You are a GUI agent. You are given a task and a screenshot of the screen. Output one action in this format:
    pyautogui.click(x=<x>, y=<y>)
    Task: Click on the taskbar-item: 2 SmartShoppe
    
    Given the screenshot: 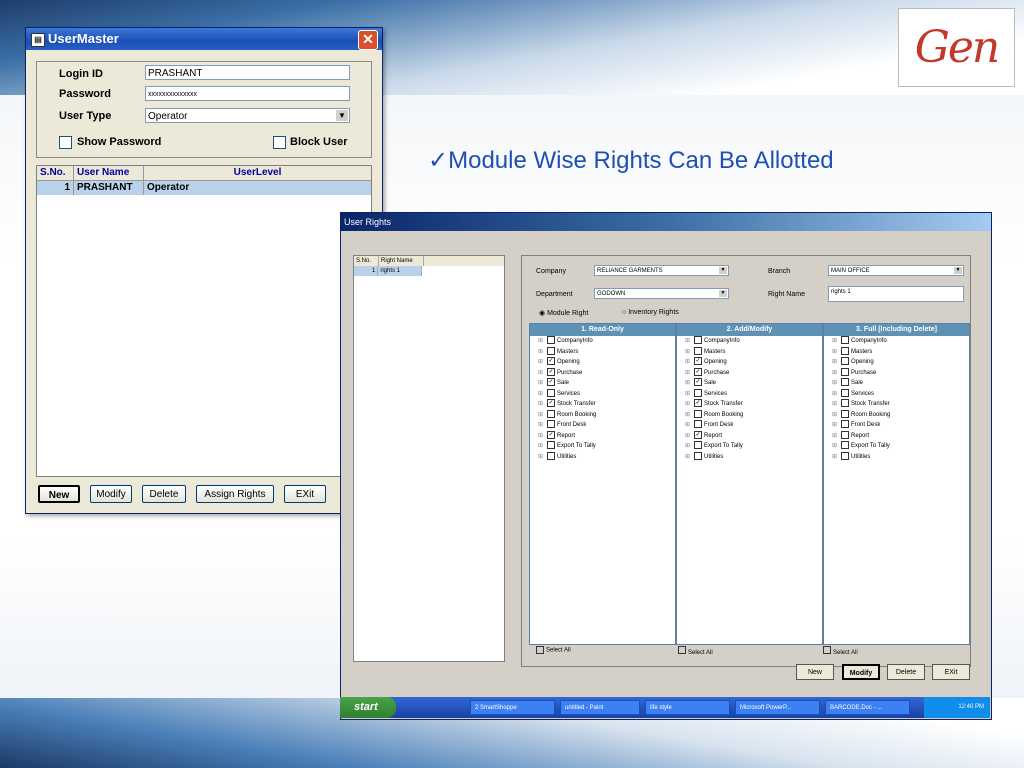 What is the action you would take?
    pyautogui.click(x=512, y=707)
    